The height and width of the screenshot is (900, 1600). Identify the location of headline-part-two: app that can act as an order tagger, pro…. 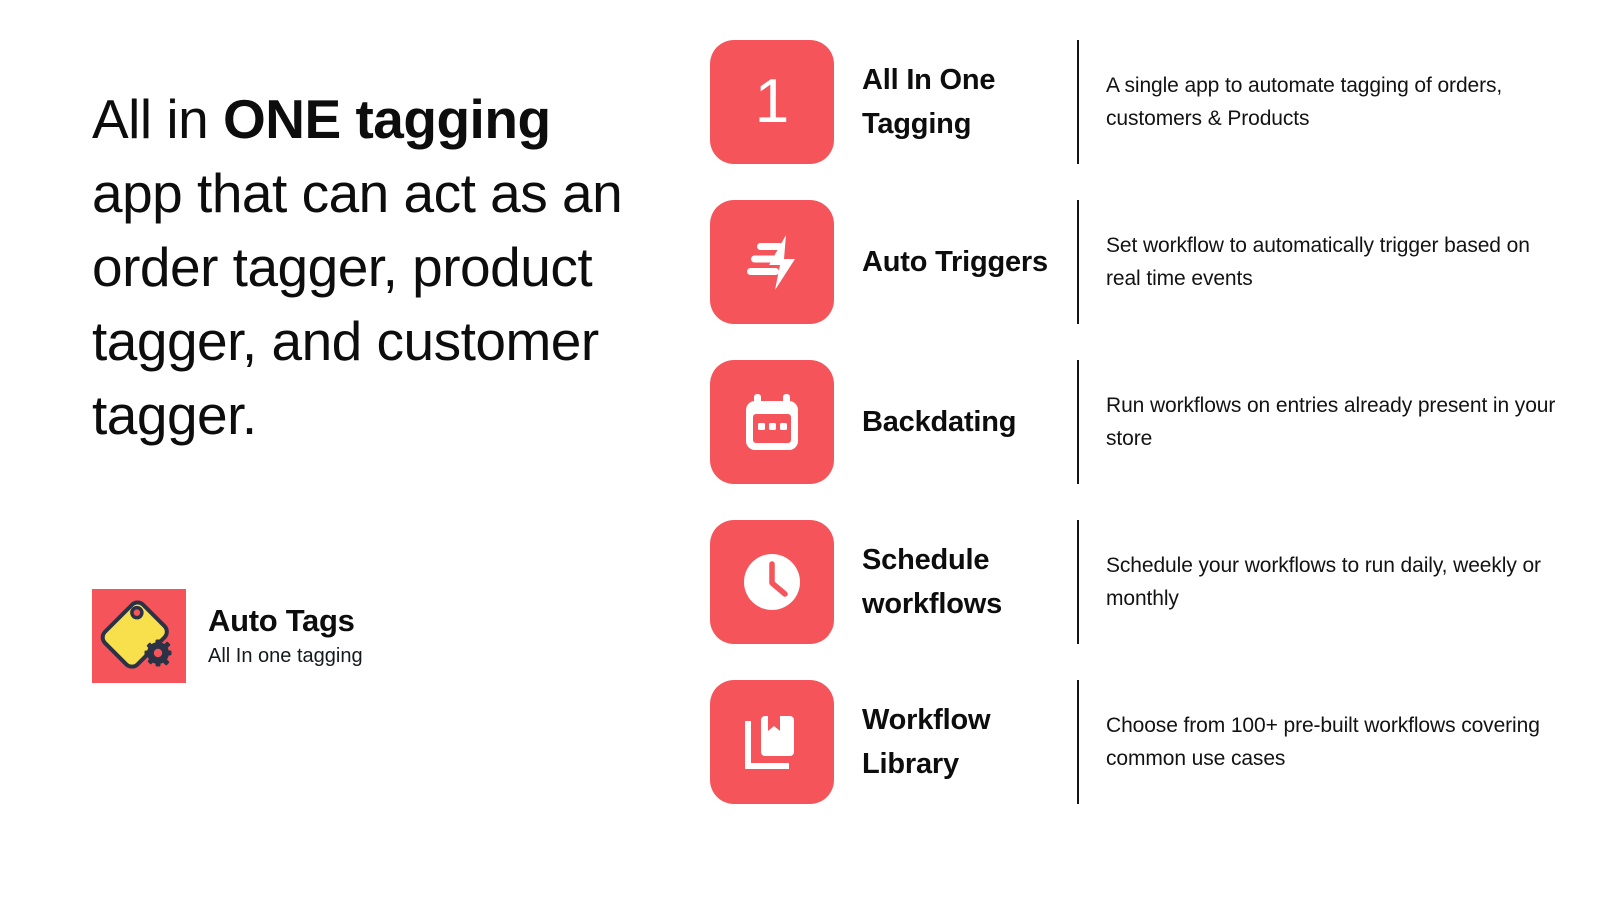
(357, 304).